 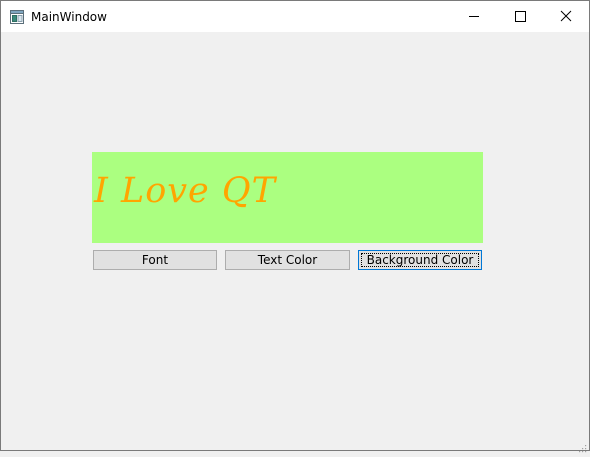 What do you see at coordinates (520, 16) in the screenshot?
I see `maximize-button` at bounding box center [520, 16].